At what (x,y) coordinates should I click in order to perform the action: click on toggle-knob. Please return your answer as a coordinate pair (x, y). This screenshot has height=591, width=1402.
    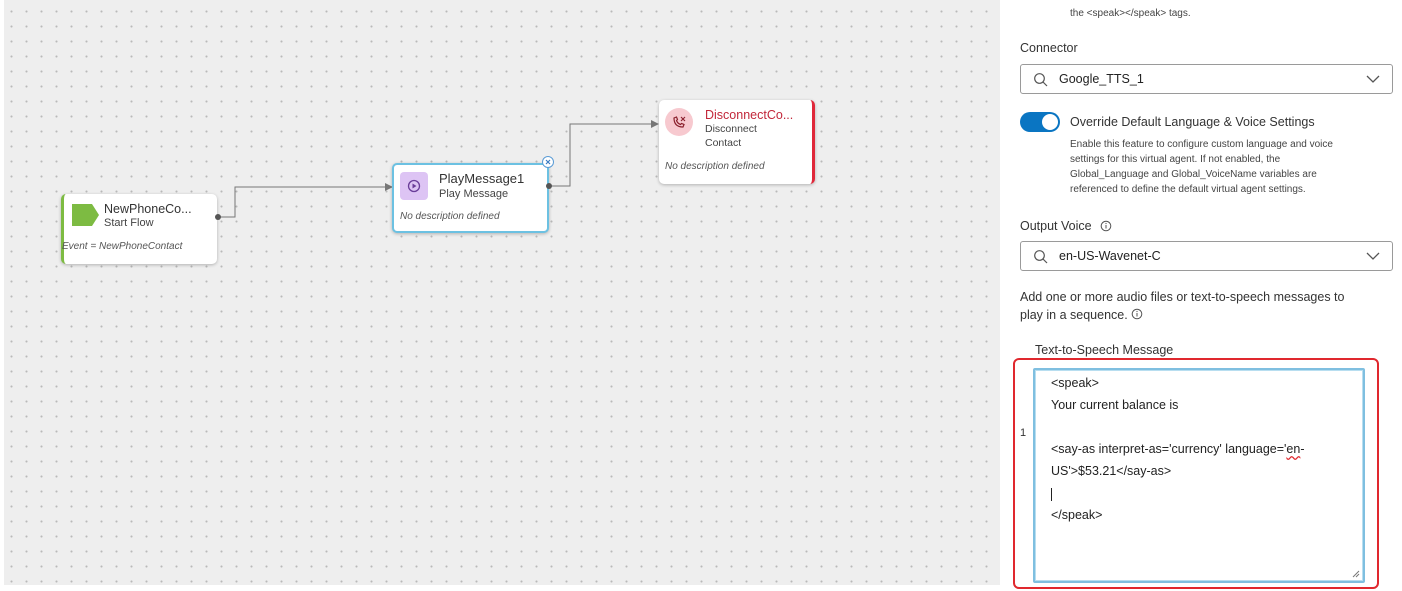
    Looking at the image, I should click on (1050, 122).